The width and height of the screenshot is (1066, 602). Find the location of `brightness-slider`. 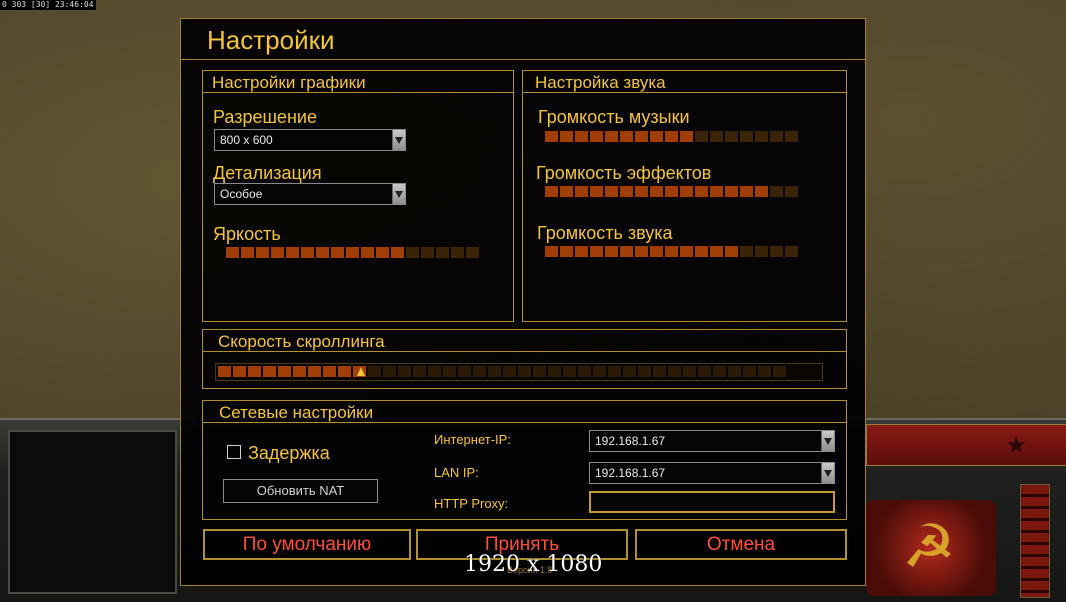

brightness-slider is located at coordinates (352, 252).